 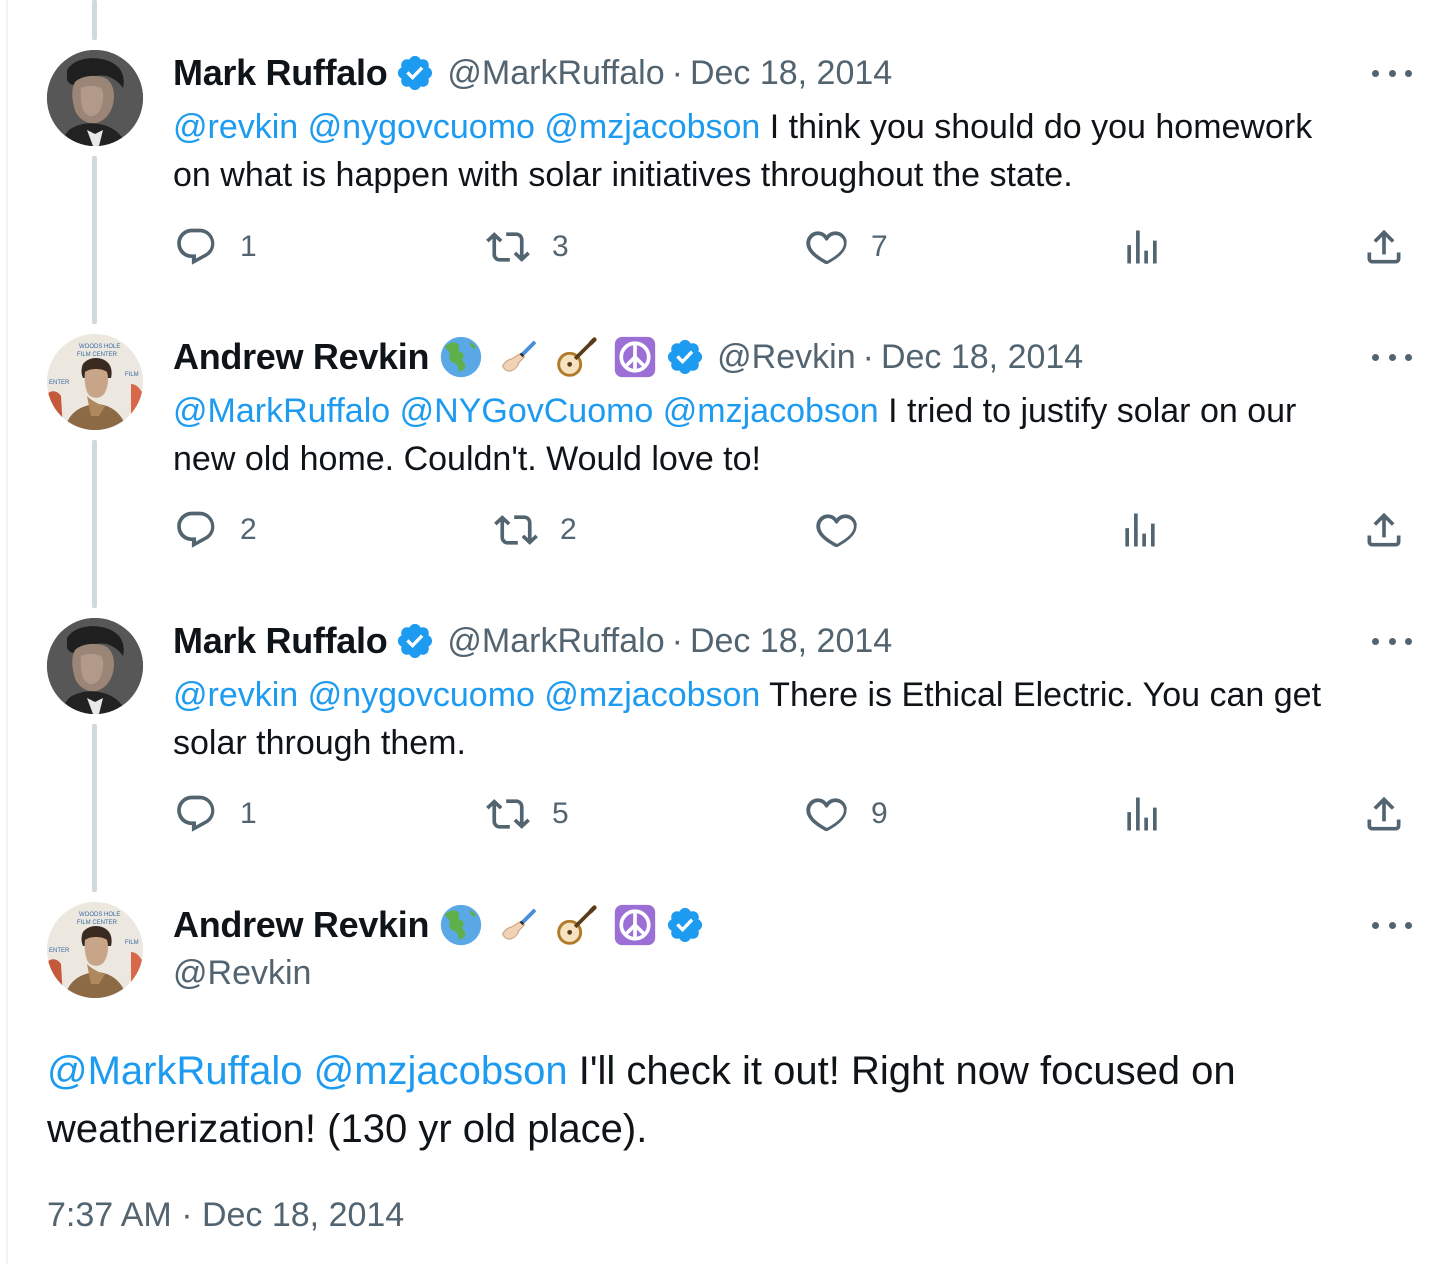 I want to click on tweet-text-line: I tried to justify solar on our, so click(x=1087, y=411).